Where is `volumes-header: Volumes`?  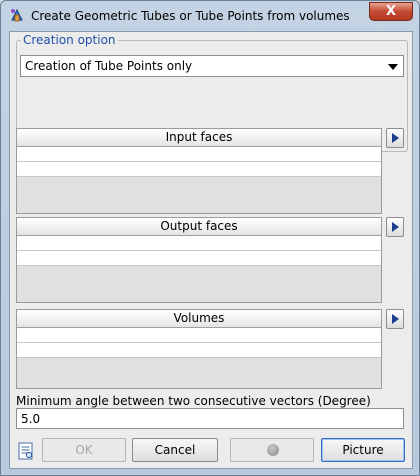 volumes-header: Volumes is located at coordinates (199, 319).